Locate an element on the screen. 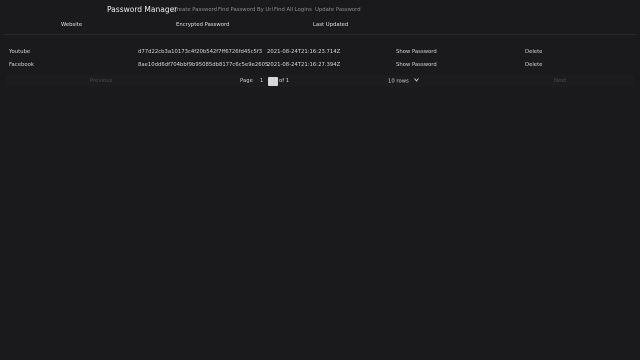 The width and height of the screenshot is (640, 360). pagination-bar: Previous Page 1 of 1 10 rows Next is located at coordinates (320, 81).